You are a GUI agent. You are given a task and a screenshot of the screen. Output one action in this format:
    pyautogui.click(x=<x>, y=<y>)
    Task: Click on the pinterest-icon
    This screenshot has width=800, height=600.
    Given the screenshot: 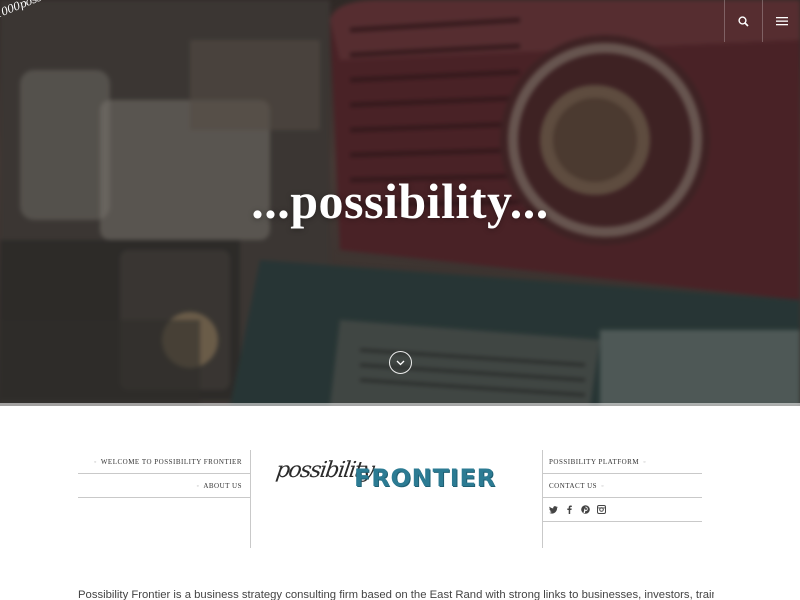 What is the action you would take?
    pyautogui.click(x=585, y=509)
    